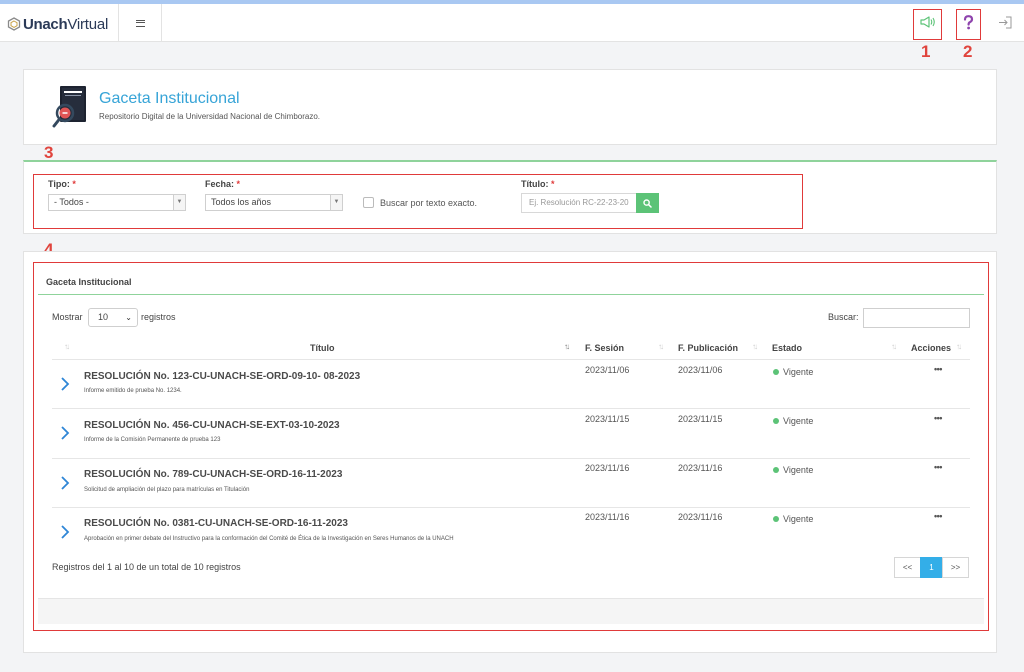 The width and height of the screenshot is (1024, 672). Describe the element at coordinates (88, 24) in the screenshot. I see `logo-text-light: Virtual` at that location.